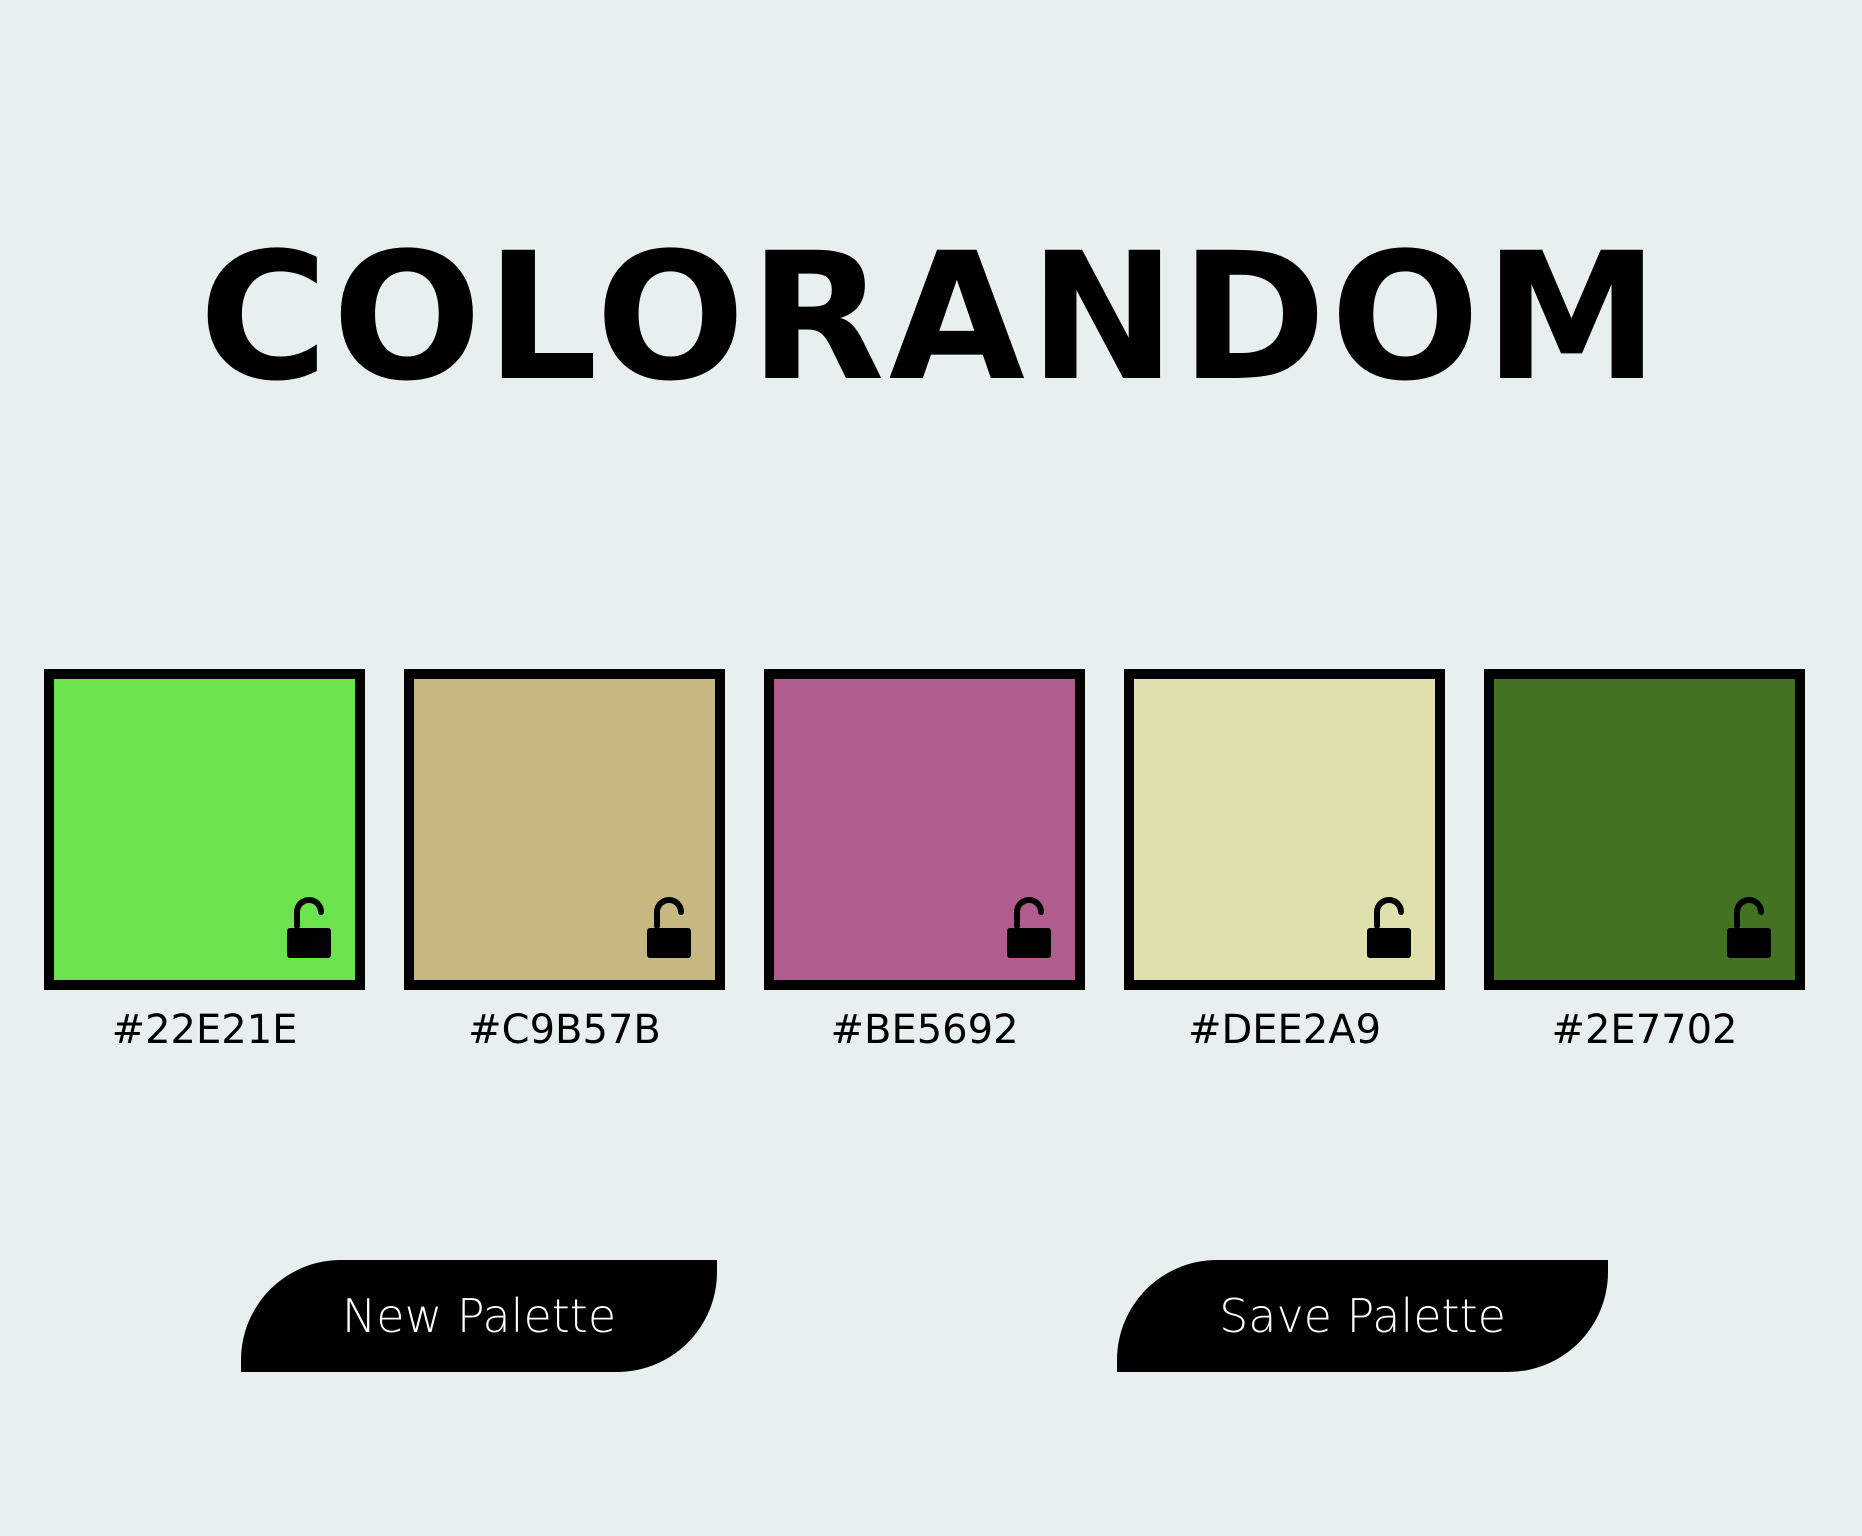 This screenshot has width=1862, height=1536. Describe the element at coordinates (924, 1030) in the screenshot. I see `hex-code-3: #BE5692` at that location.